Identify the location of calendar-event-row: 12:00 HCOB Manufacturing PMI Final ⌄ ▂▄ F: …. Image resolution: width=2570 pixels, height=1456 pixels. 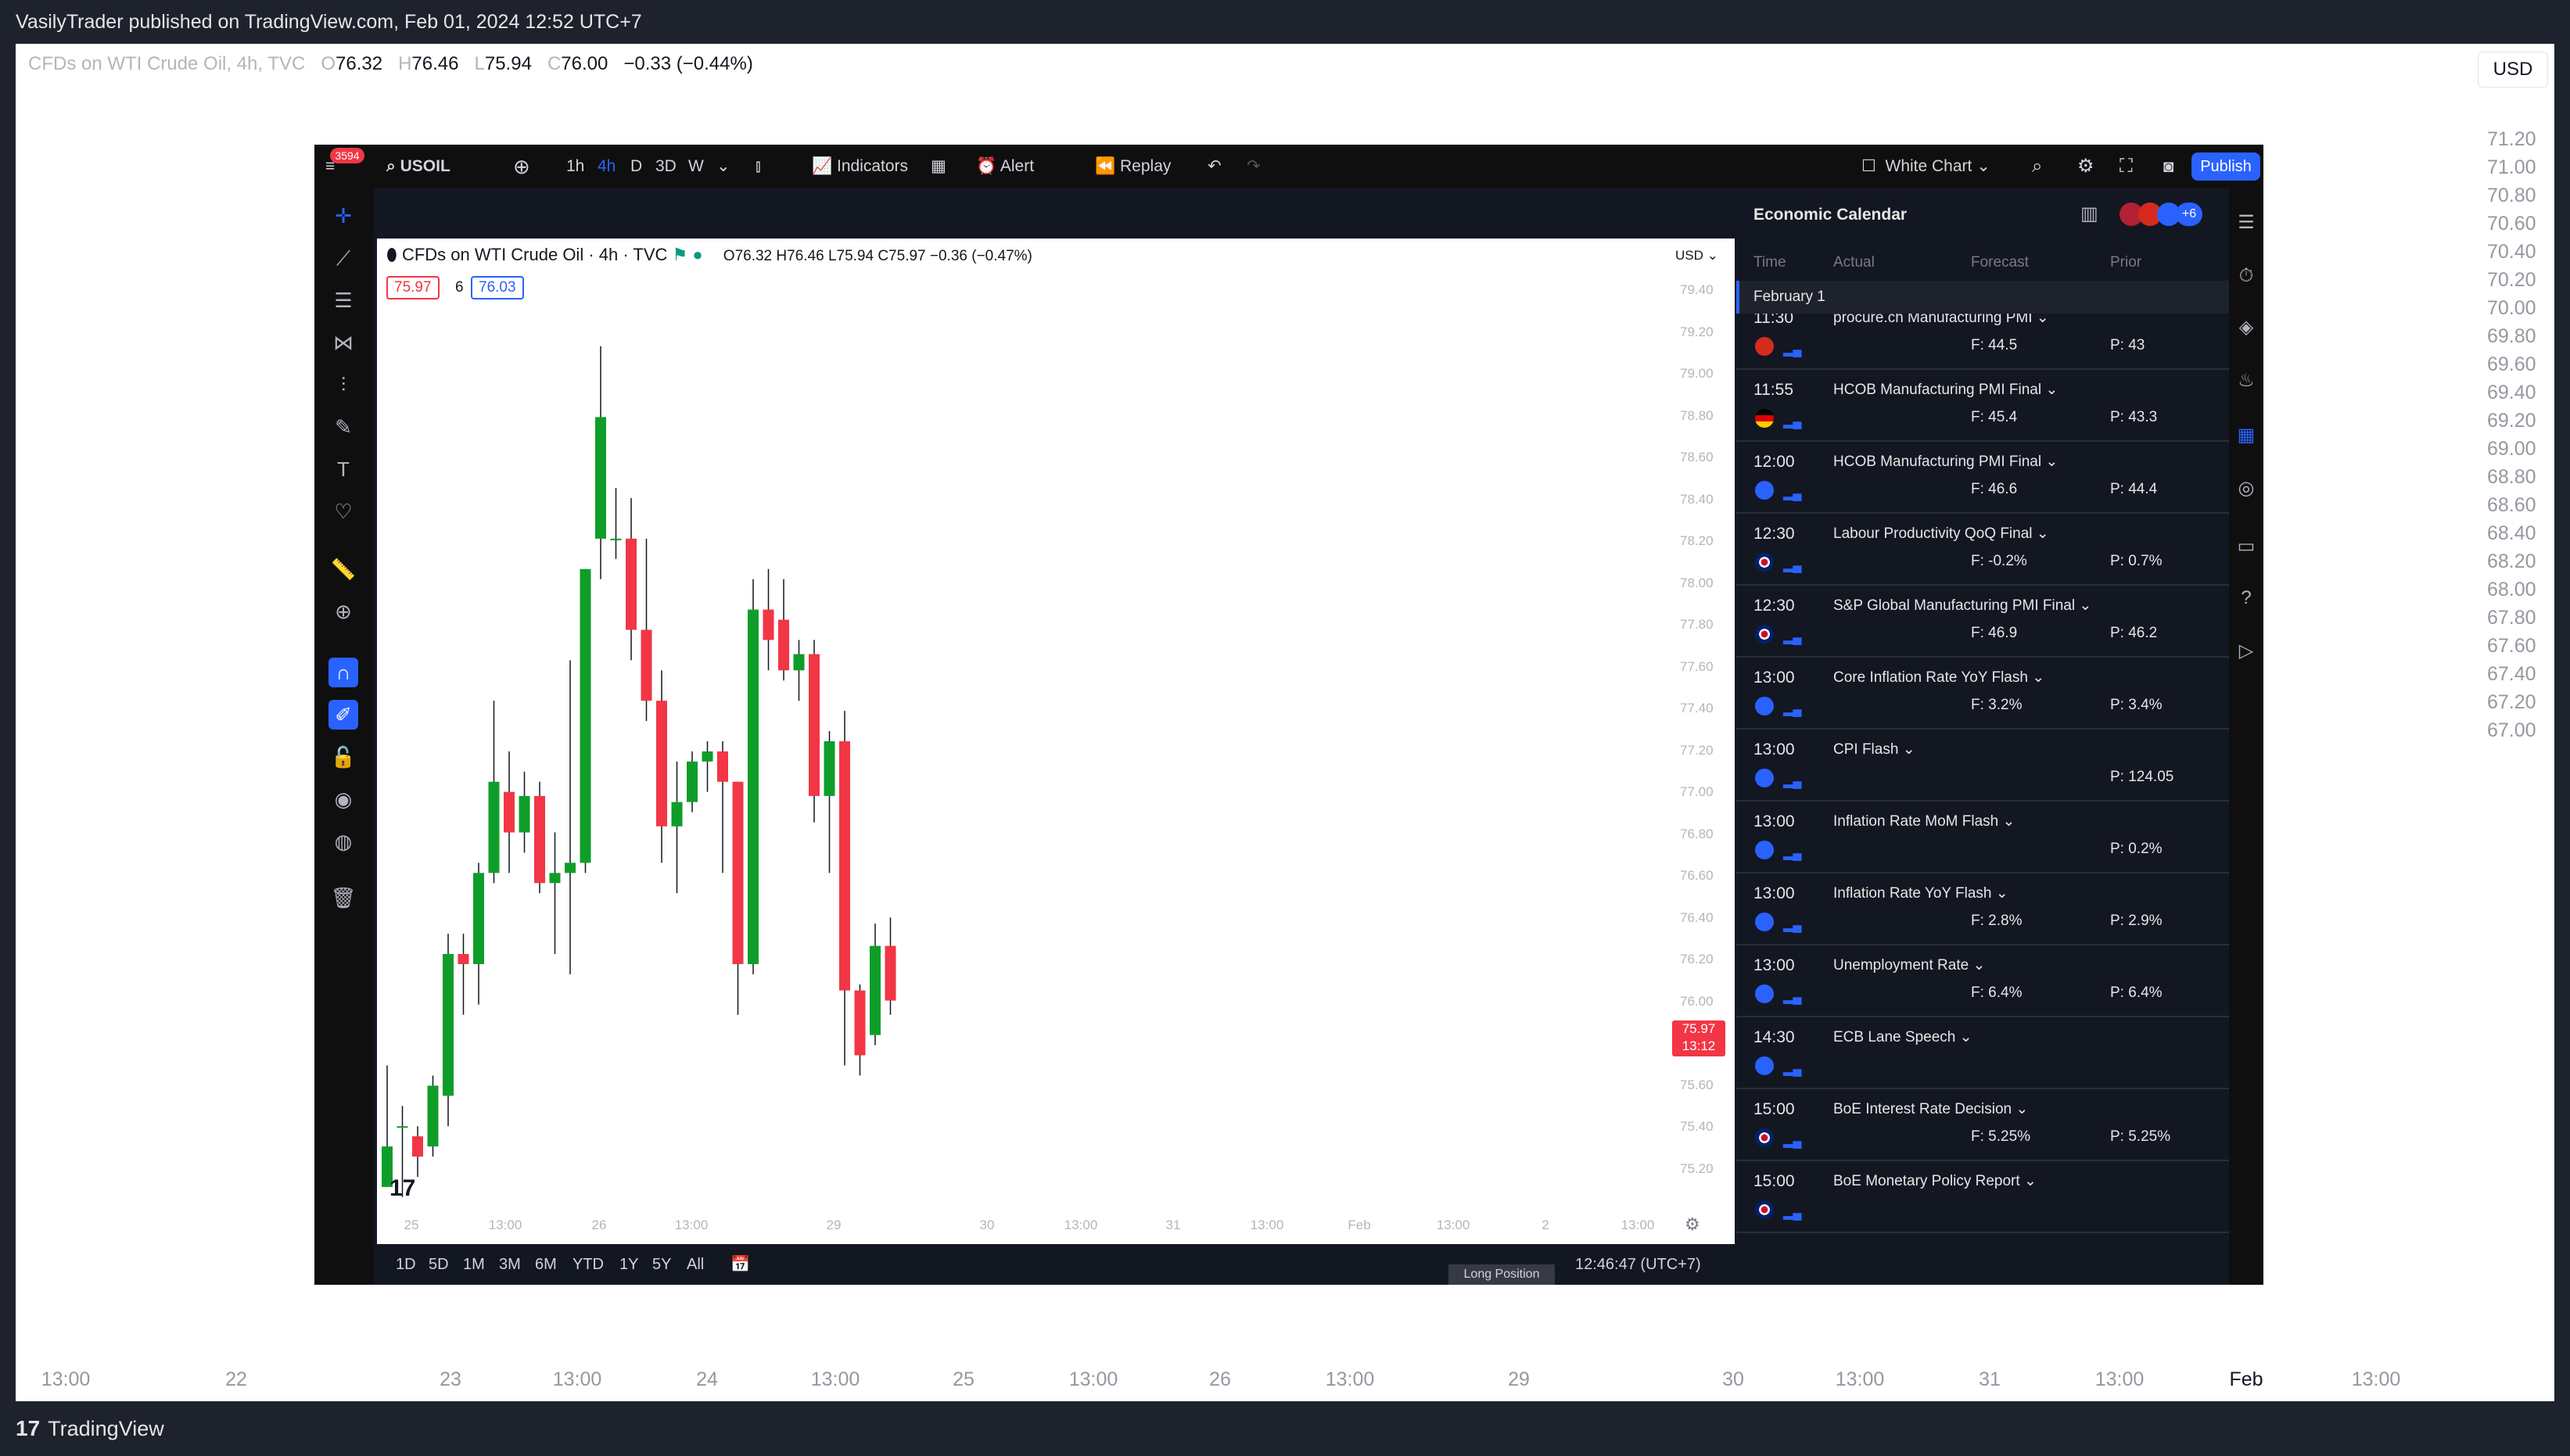
(1982, 478).